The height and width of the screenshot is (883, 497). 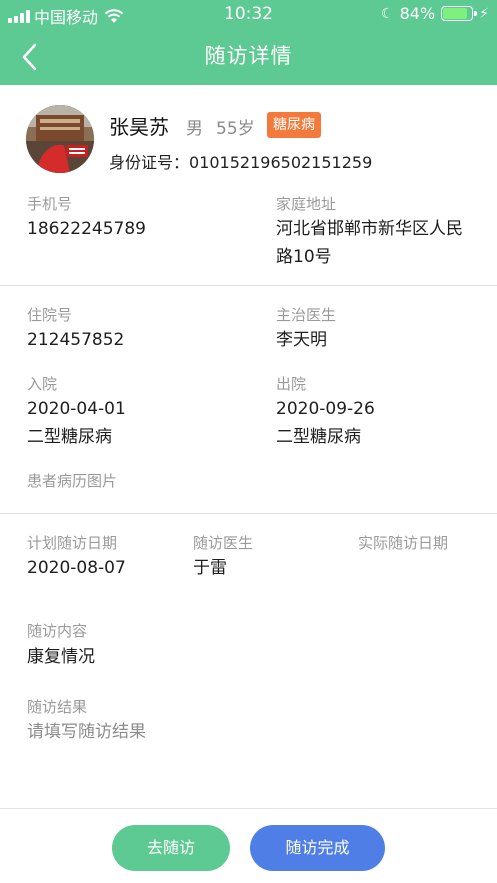 I want to click on status-right: ☾ 84% ⚡, so click(x=435, y=13).